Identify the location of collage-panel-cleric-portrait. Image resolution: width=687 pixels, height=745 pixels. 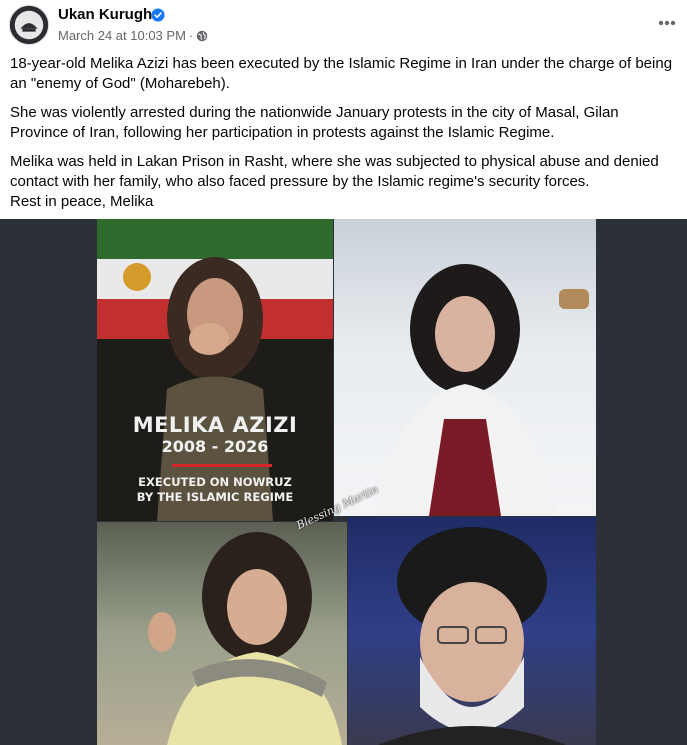
(472, 631).